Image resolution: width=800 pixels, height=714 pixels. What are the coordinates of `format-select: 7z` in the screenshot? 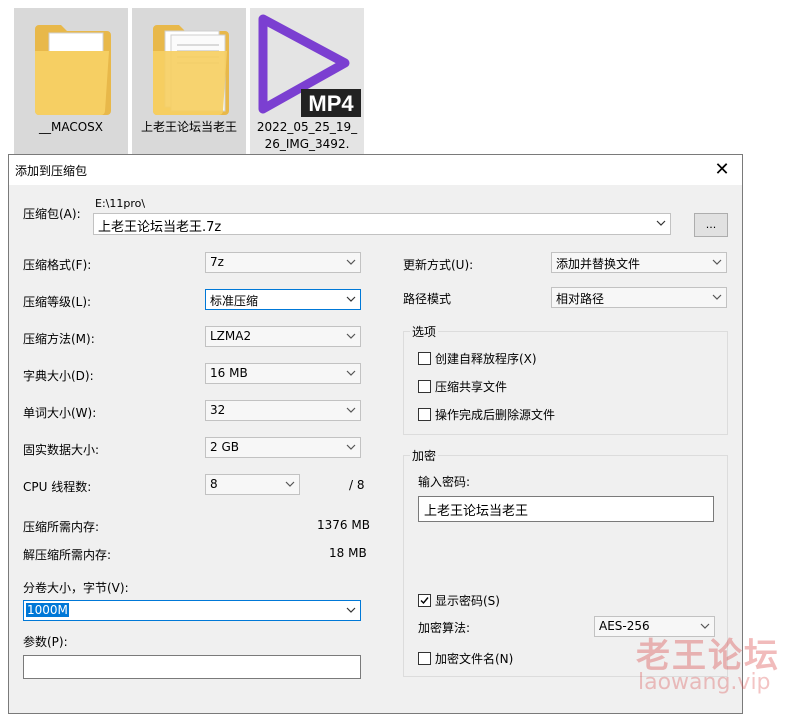 It's located at (283, 262).